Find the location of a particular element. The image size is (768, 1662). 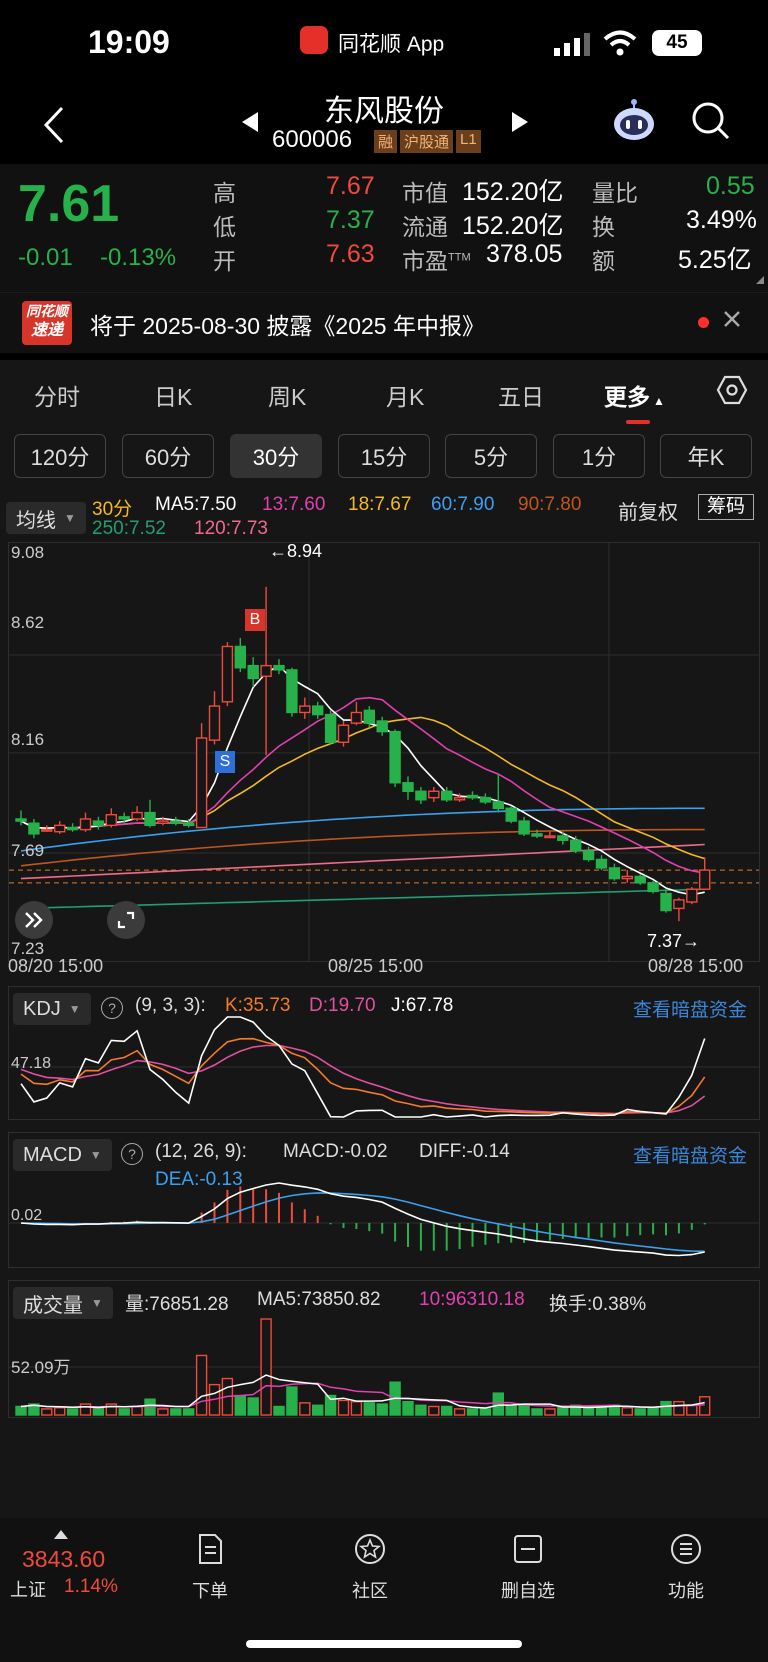

macd-selector-label: MACD is located at coordinates (52, 1154).